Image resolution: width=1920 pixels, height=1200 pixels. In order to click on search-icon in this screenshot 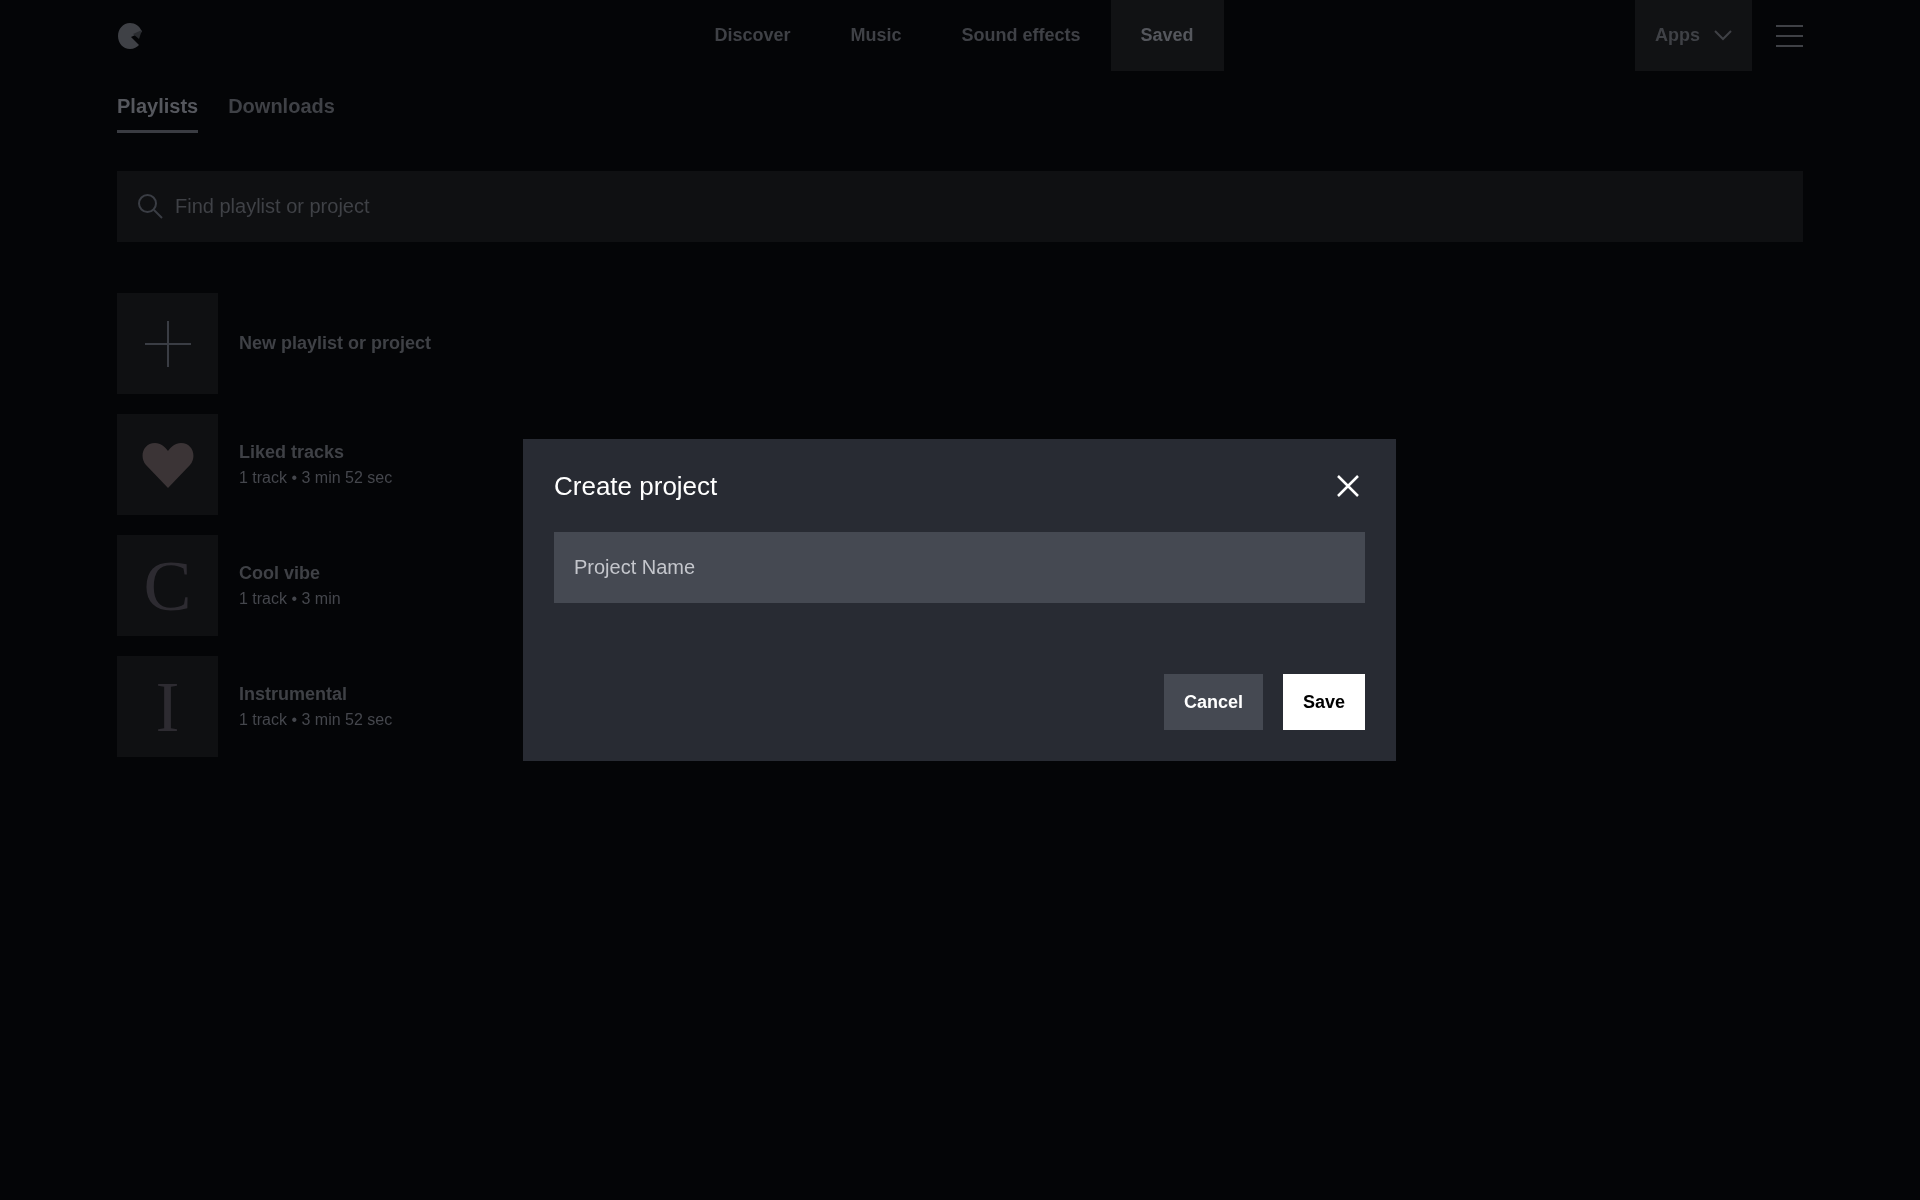, I will do `click(150, 206)`.